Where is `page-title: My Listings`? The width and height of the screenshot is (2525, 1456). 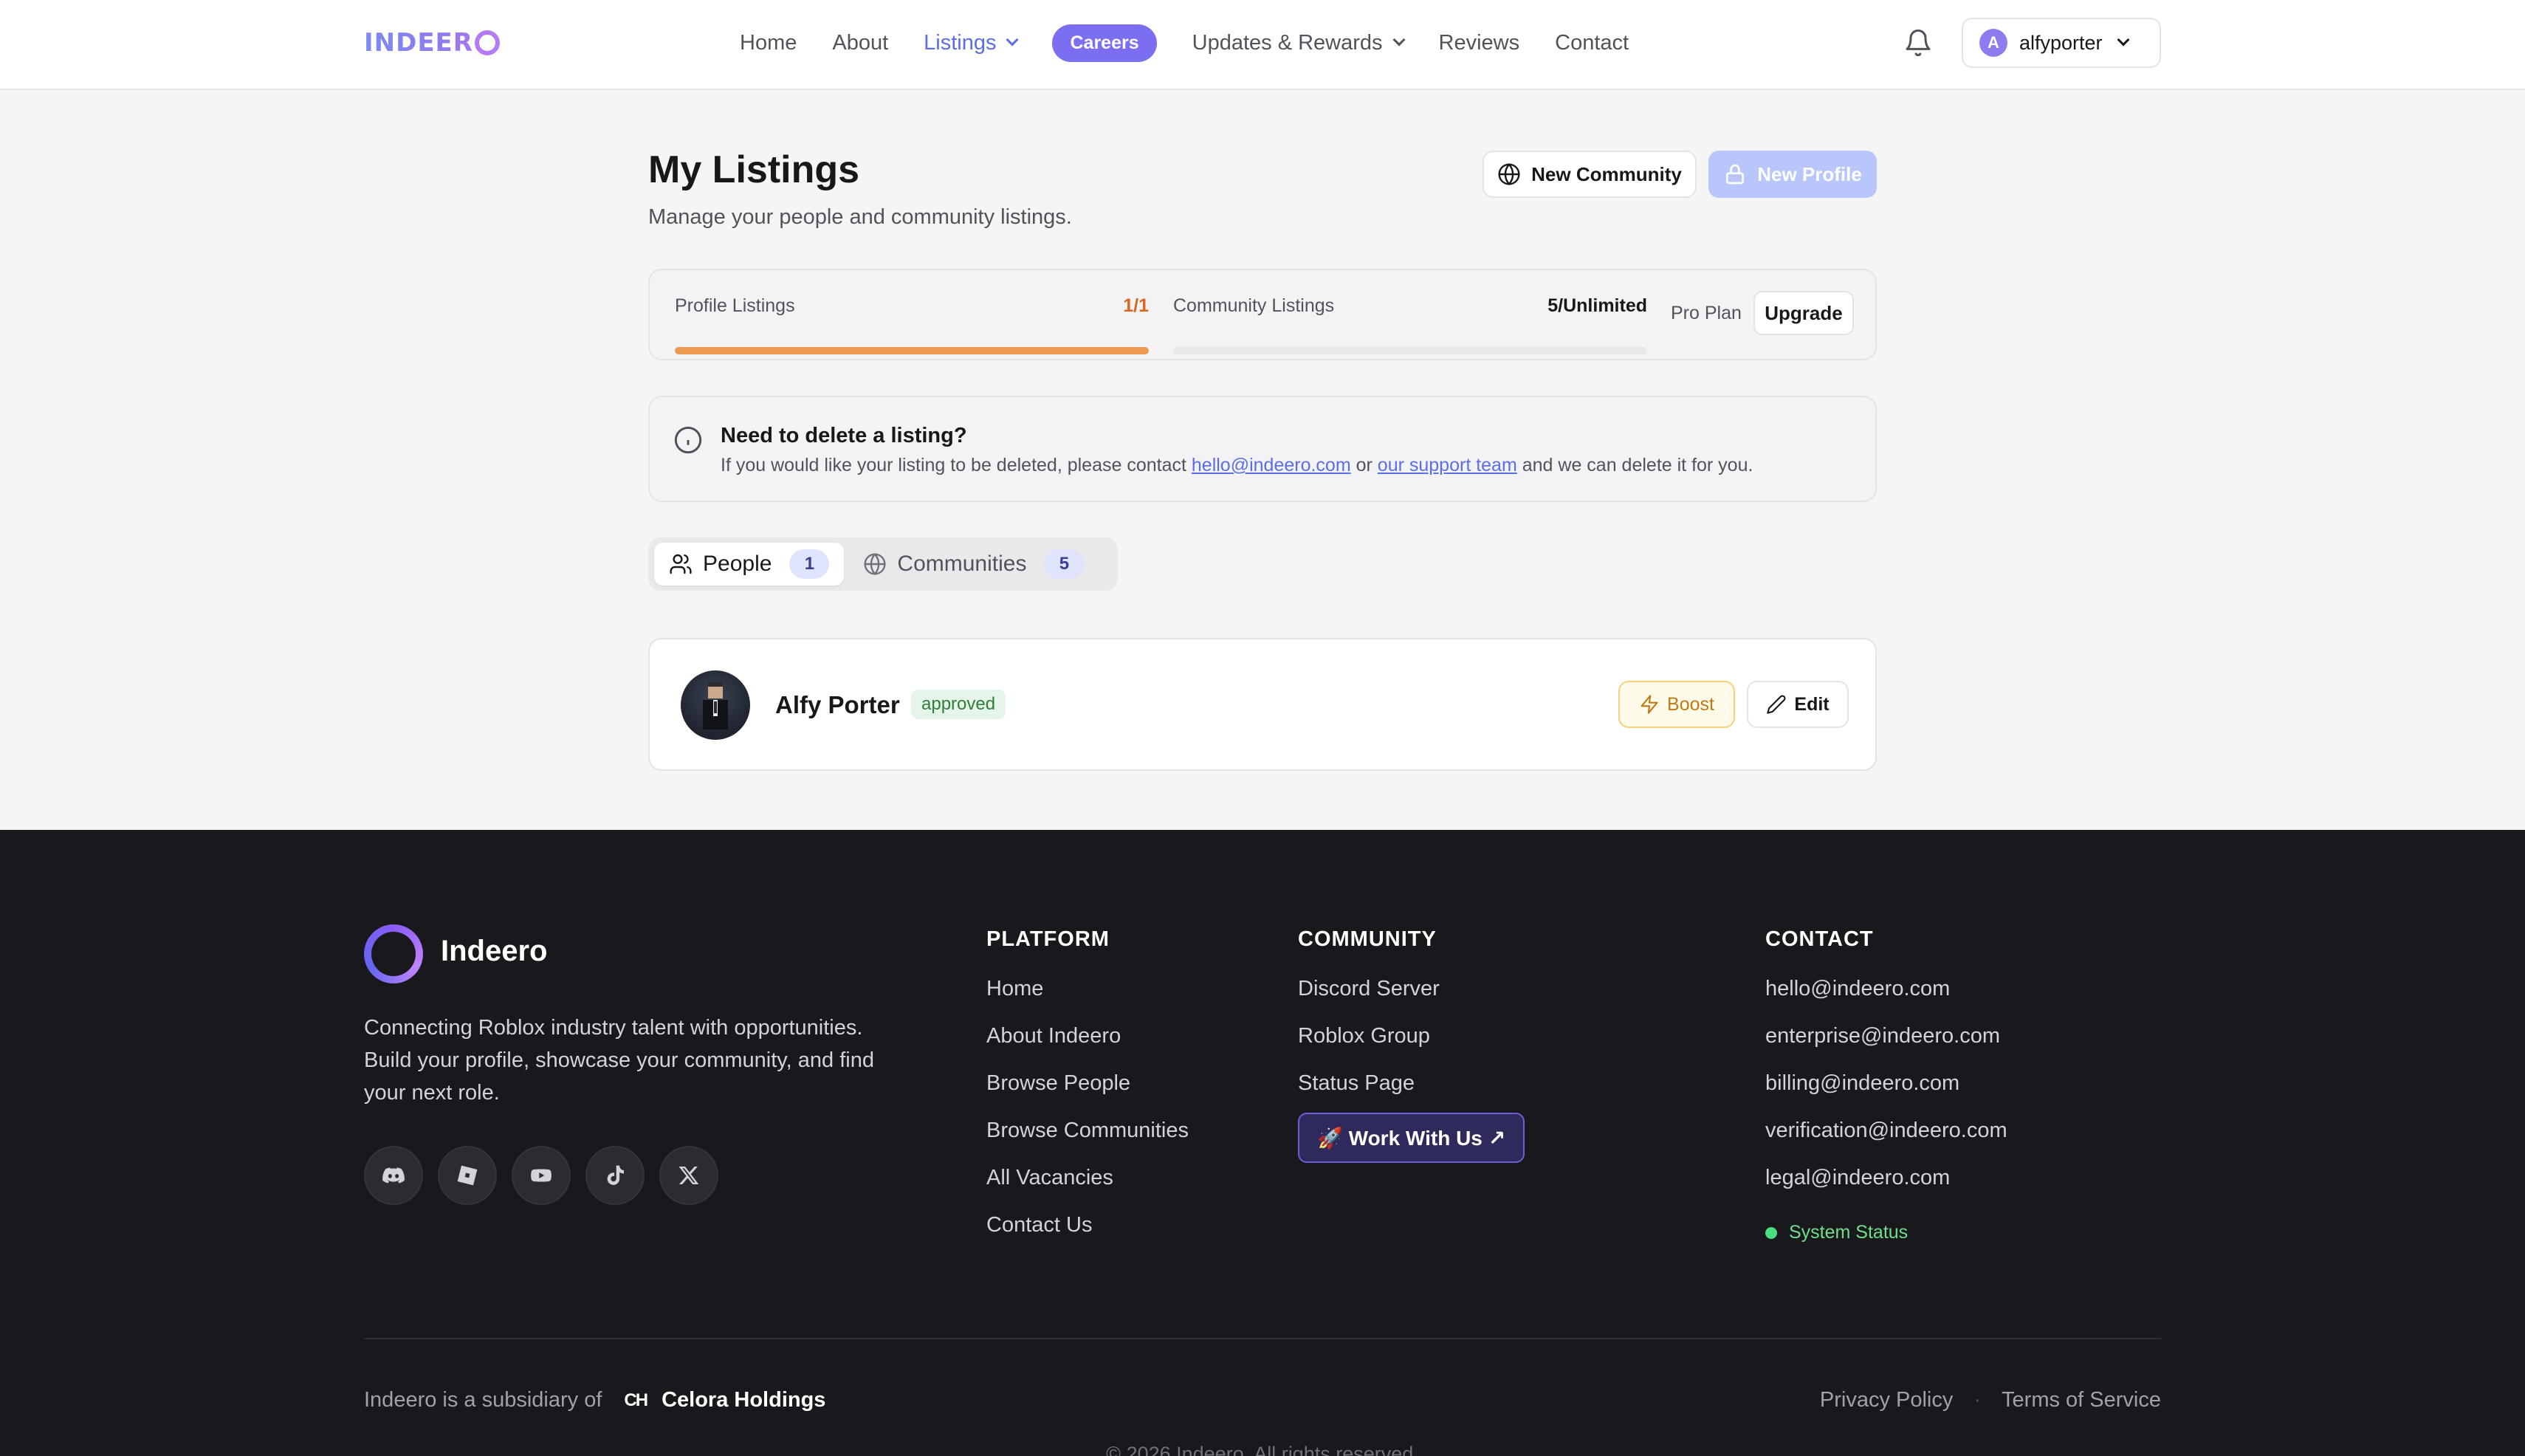
page-title: My Listings is located at coordinates (754, 169).